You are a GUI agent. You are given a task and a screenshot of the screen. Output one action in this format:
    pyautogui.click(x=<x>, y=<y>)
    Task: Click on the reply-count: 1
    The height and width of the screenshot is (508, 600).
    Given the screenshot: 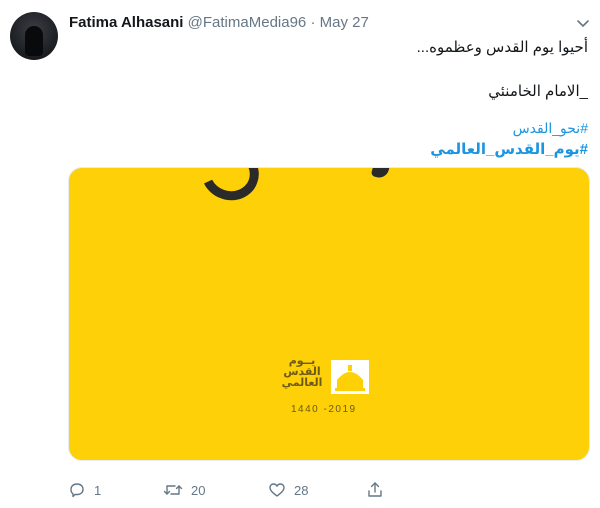 What is the action you would take?
    pyautogui.click(x=98, y=490)
    